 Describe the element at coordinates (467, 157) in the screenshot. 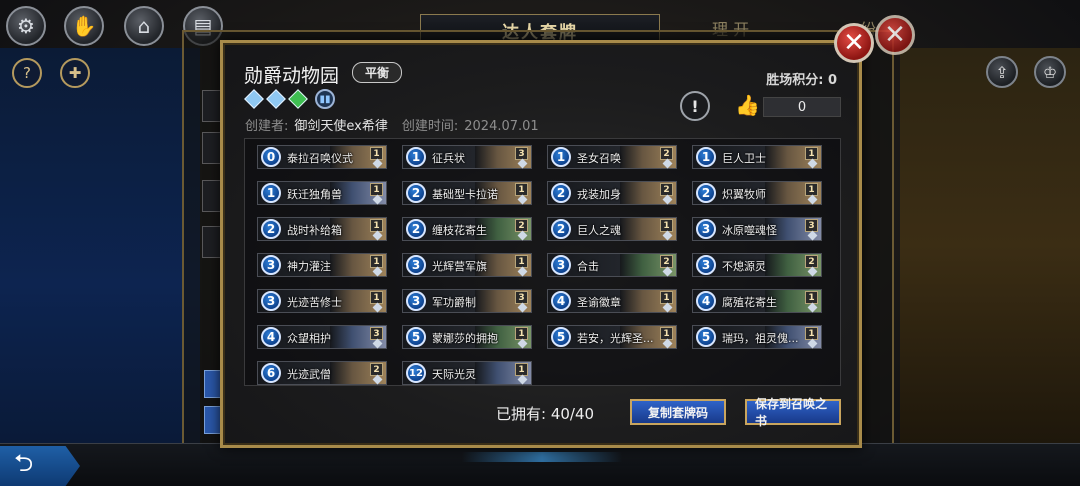

I see `card-entry: 1 征兵状 3` at that location.